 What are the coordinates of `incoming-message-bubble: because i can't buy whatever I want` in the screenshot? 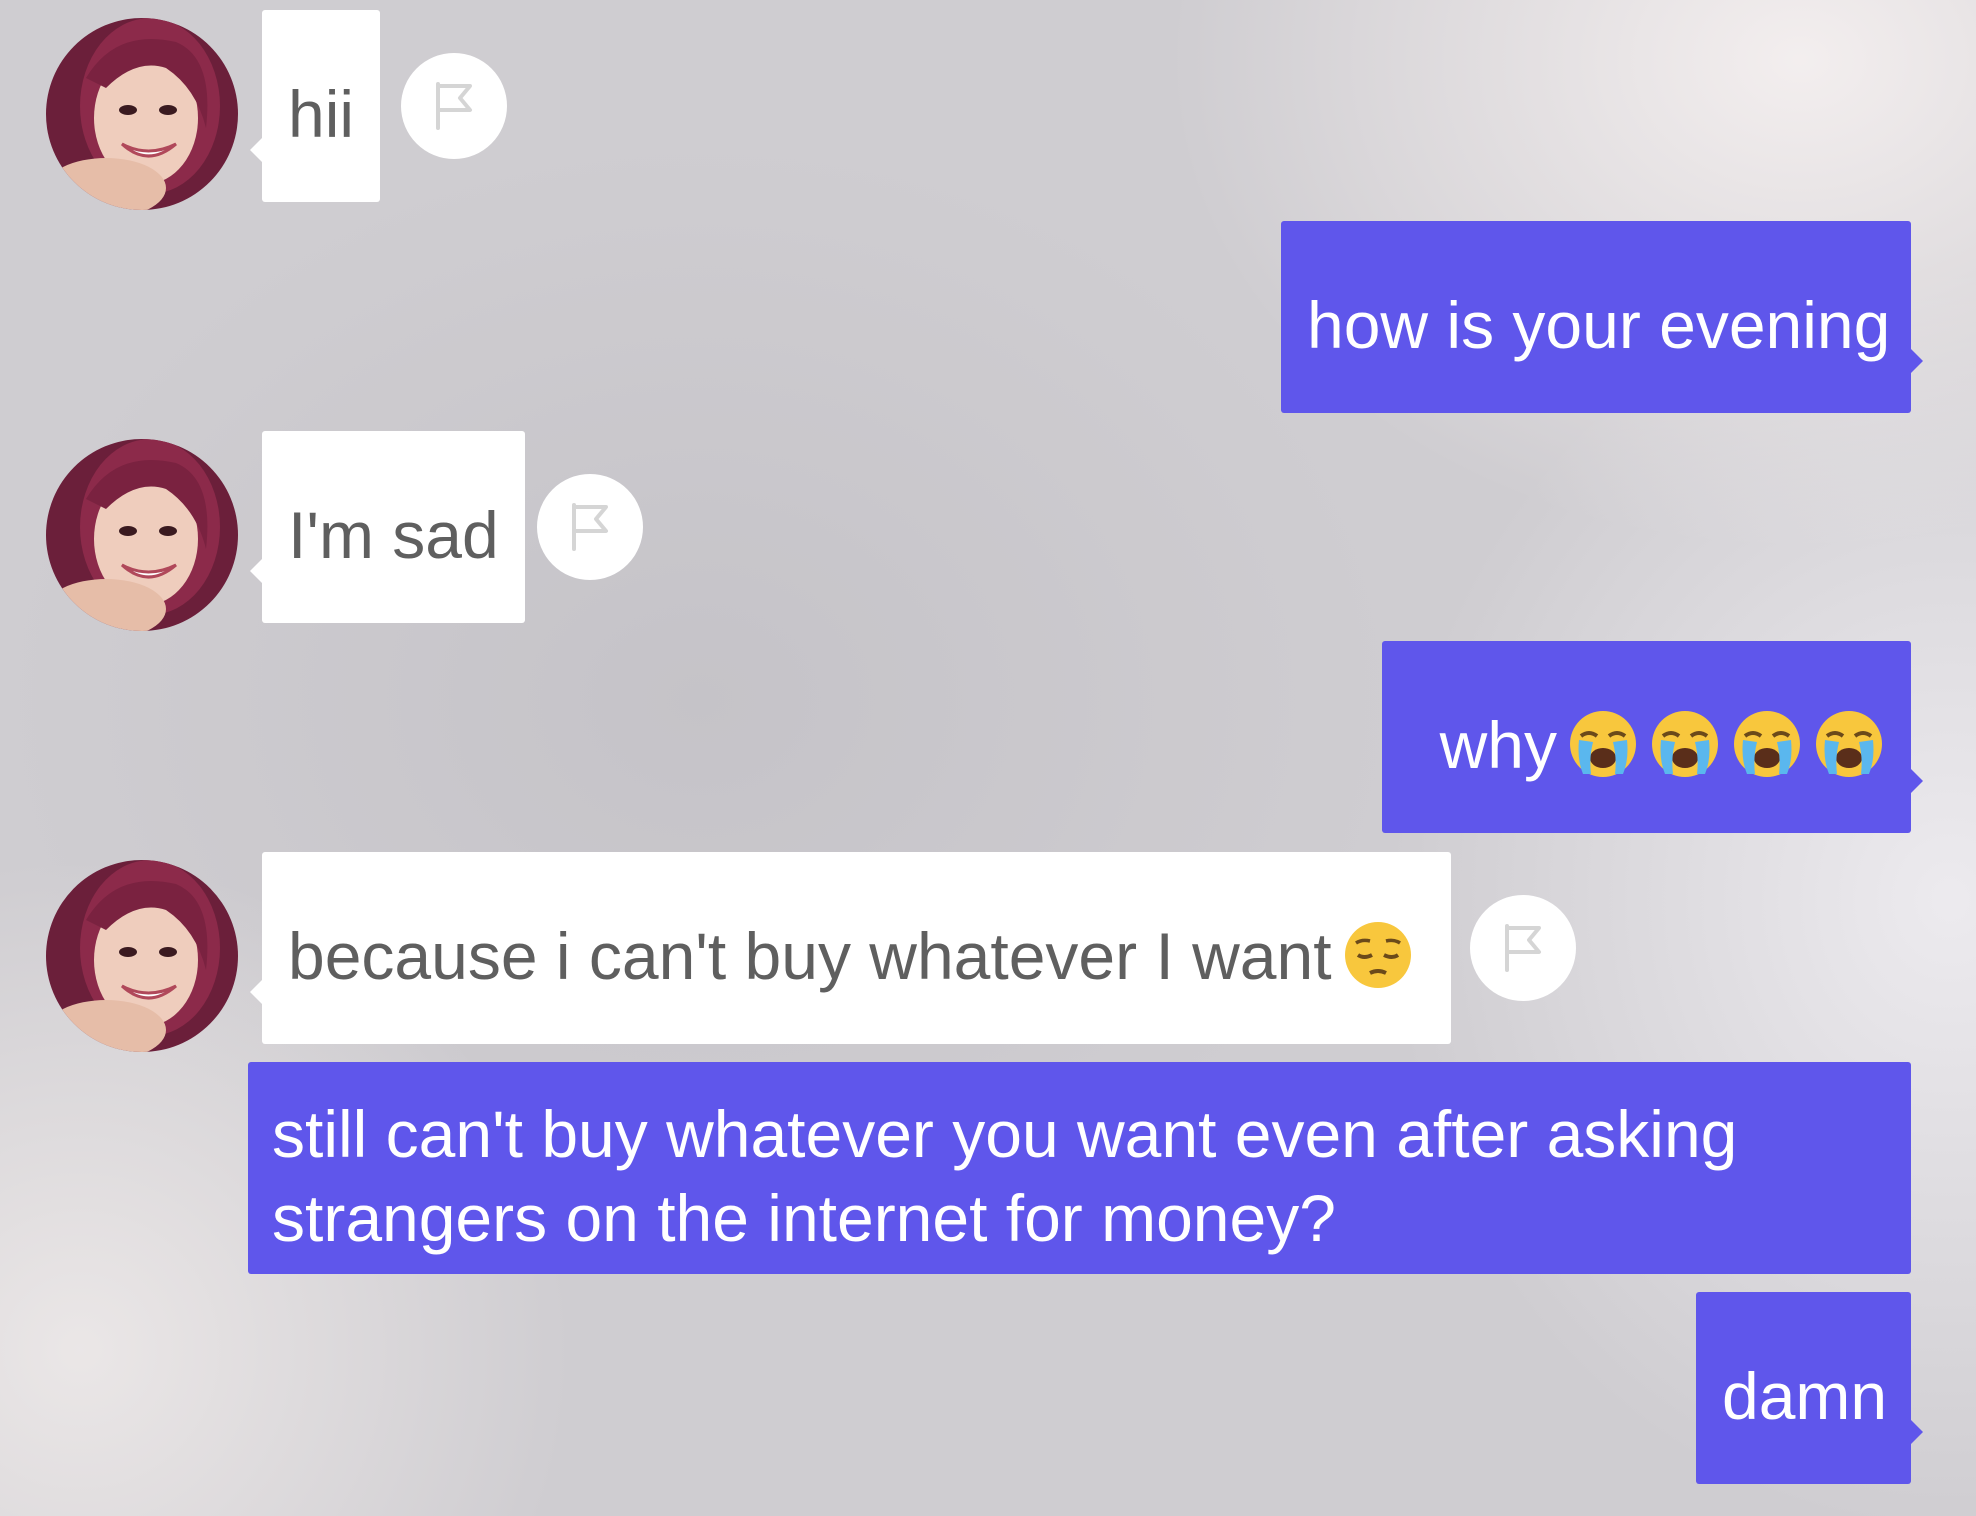 It's located at (850, 948).